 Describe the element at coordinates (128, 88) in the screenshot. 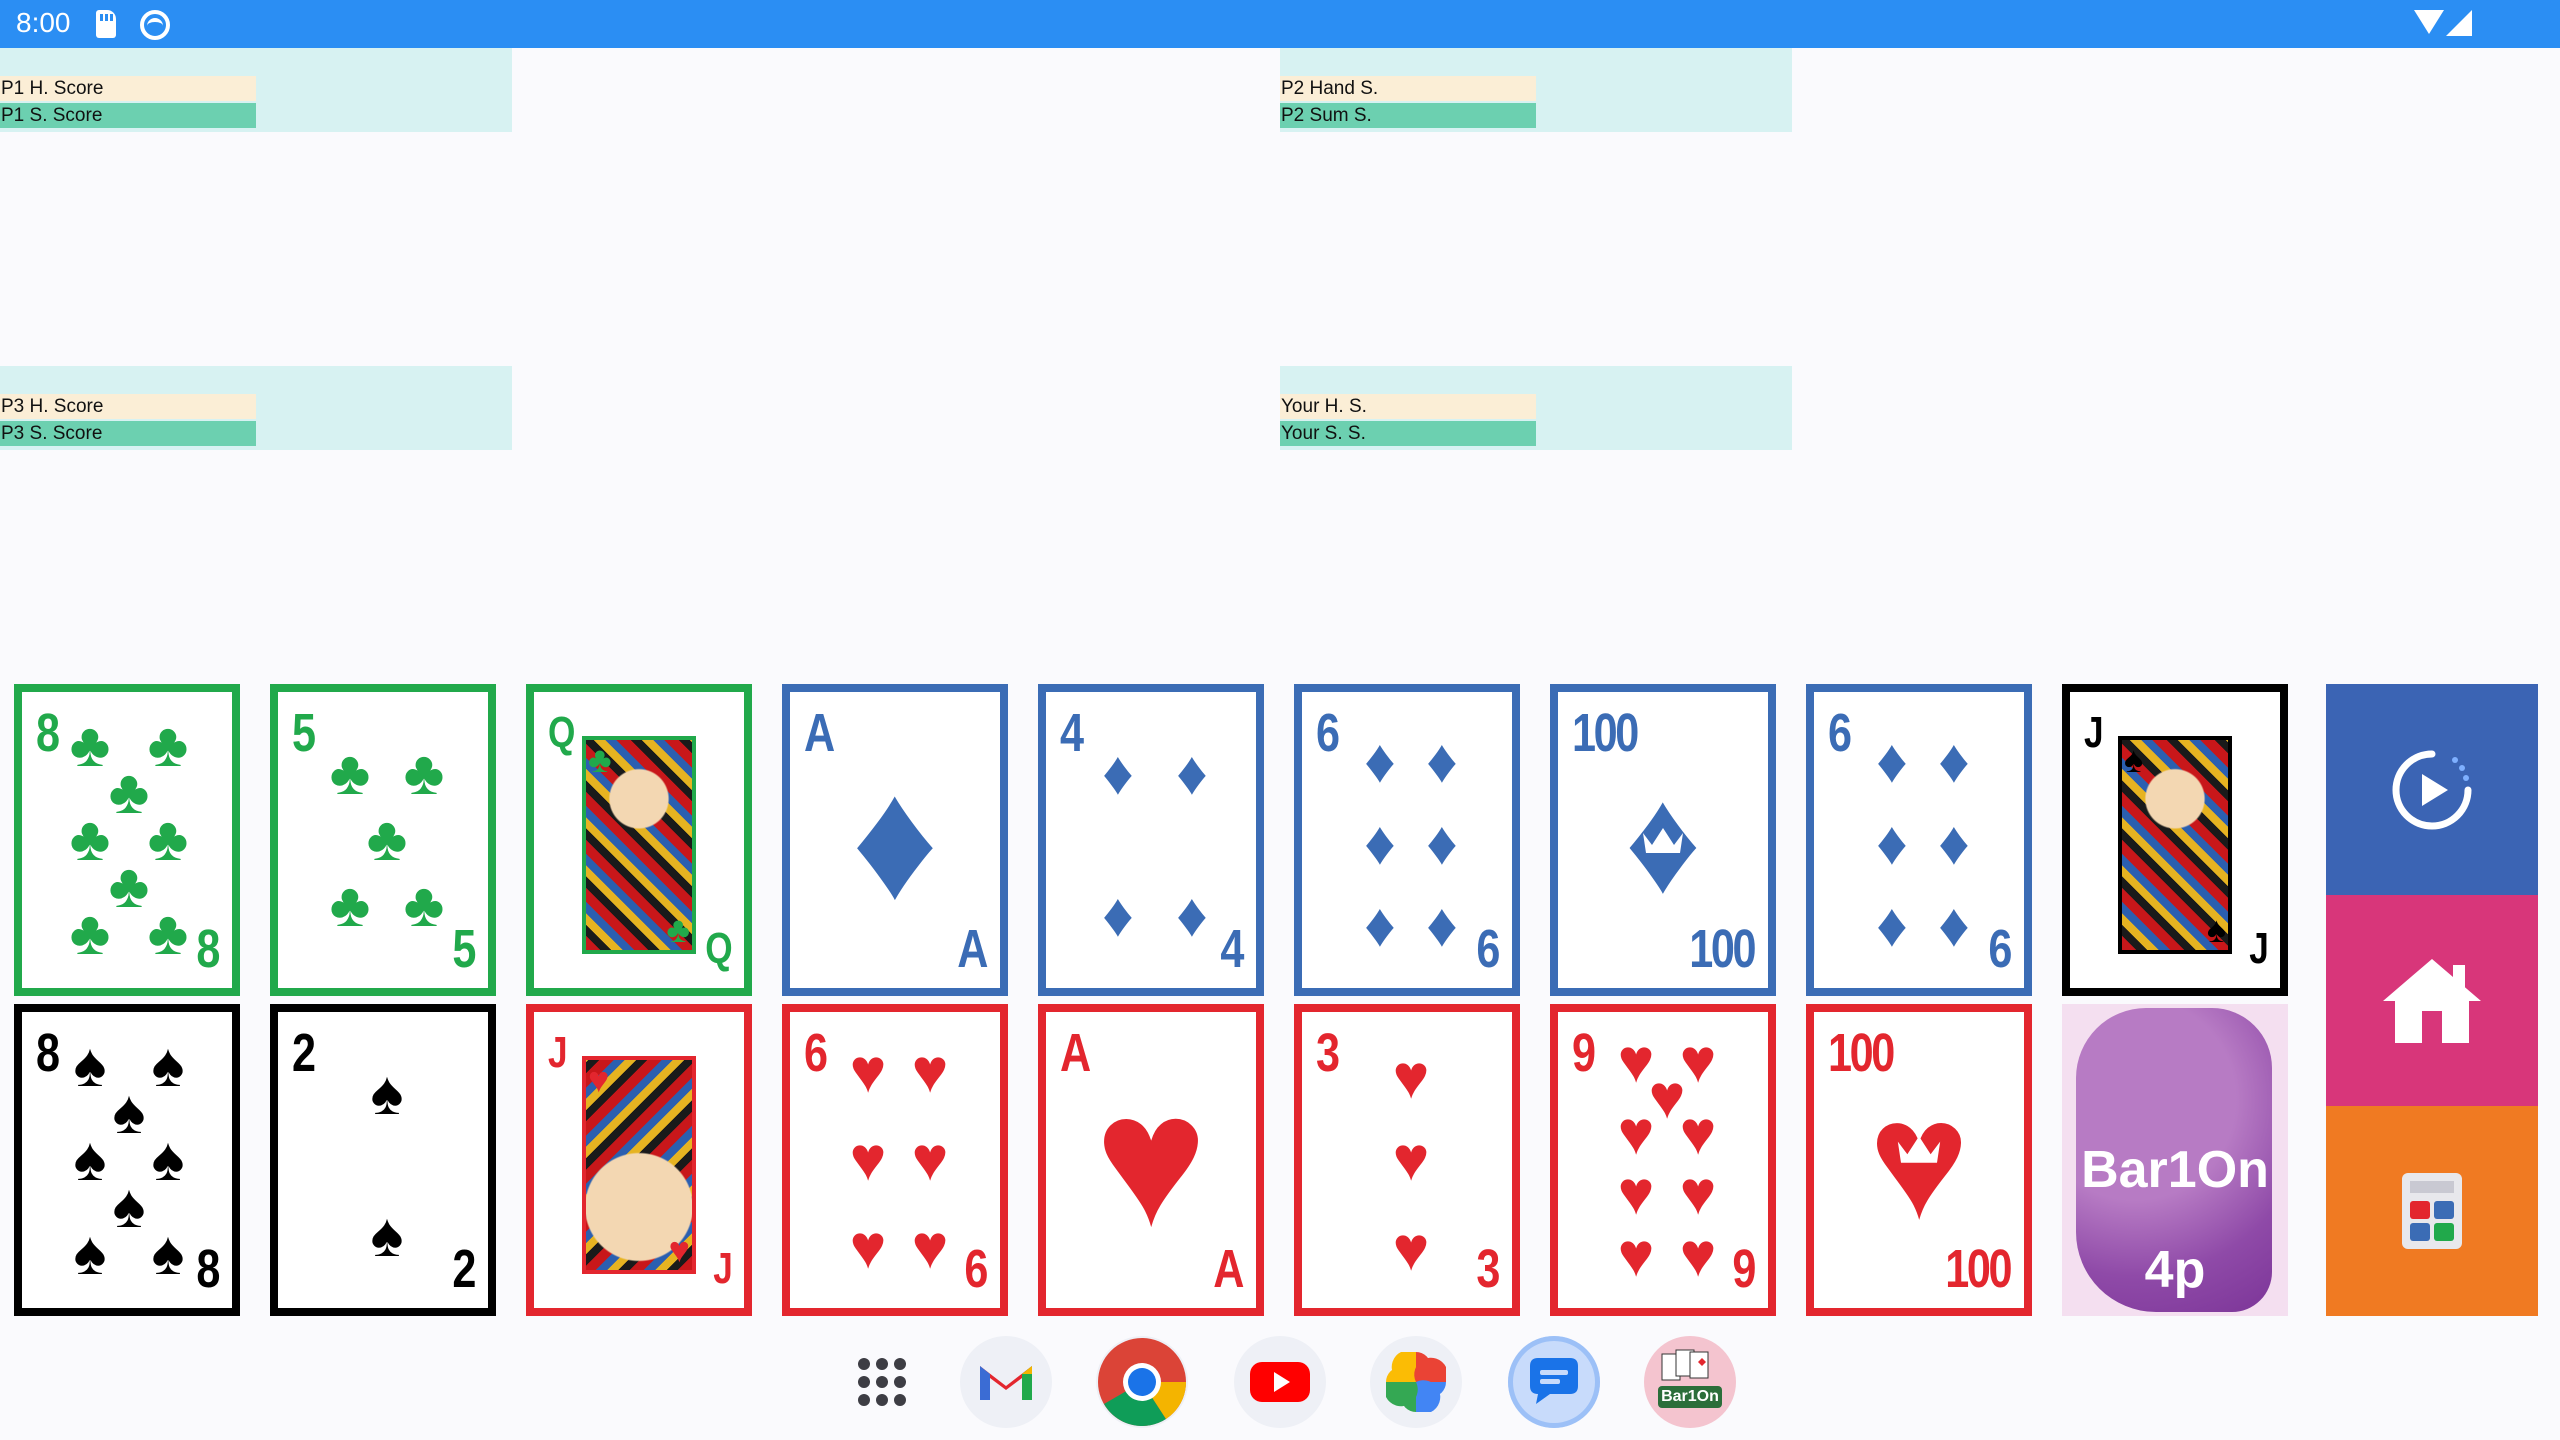

I see `p1-hand-score: P1 H. Score` at that location.